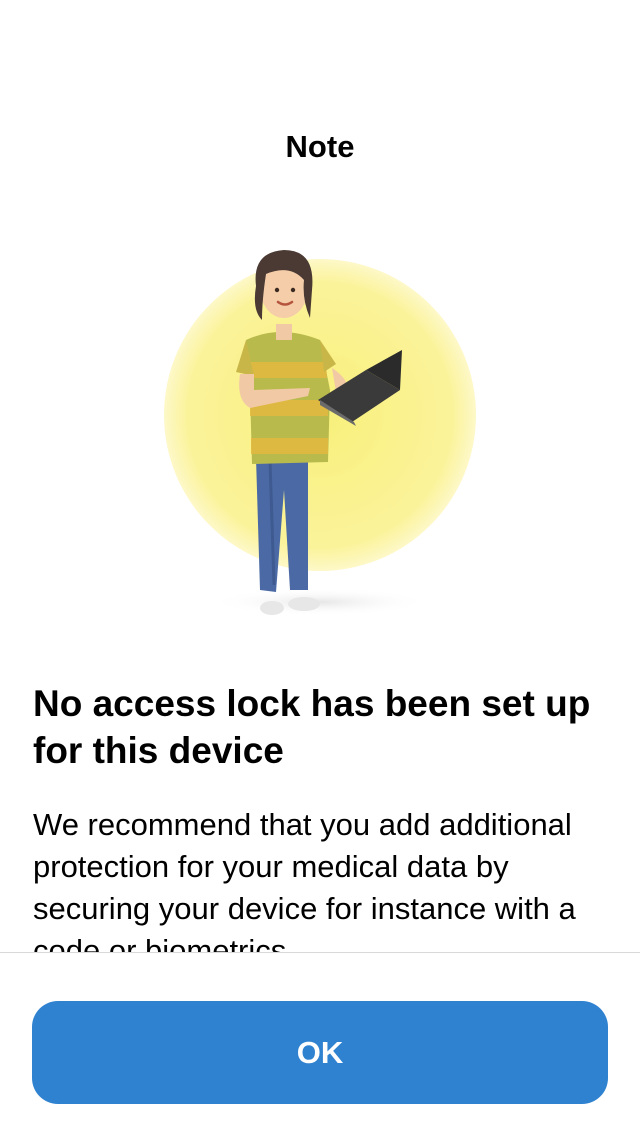 The height and width of the screenshot is (1136, 640). Describe the element at coordinates (320, 602) in the screenshot. I see `floor-shadow` at that location.